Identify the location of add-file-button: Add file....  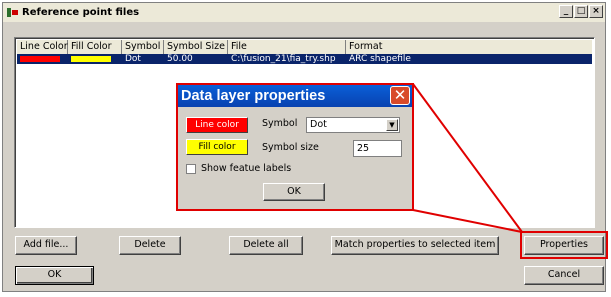
(46, 245).